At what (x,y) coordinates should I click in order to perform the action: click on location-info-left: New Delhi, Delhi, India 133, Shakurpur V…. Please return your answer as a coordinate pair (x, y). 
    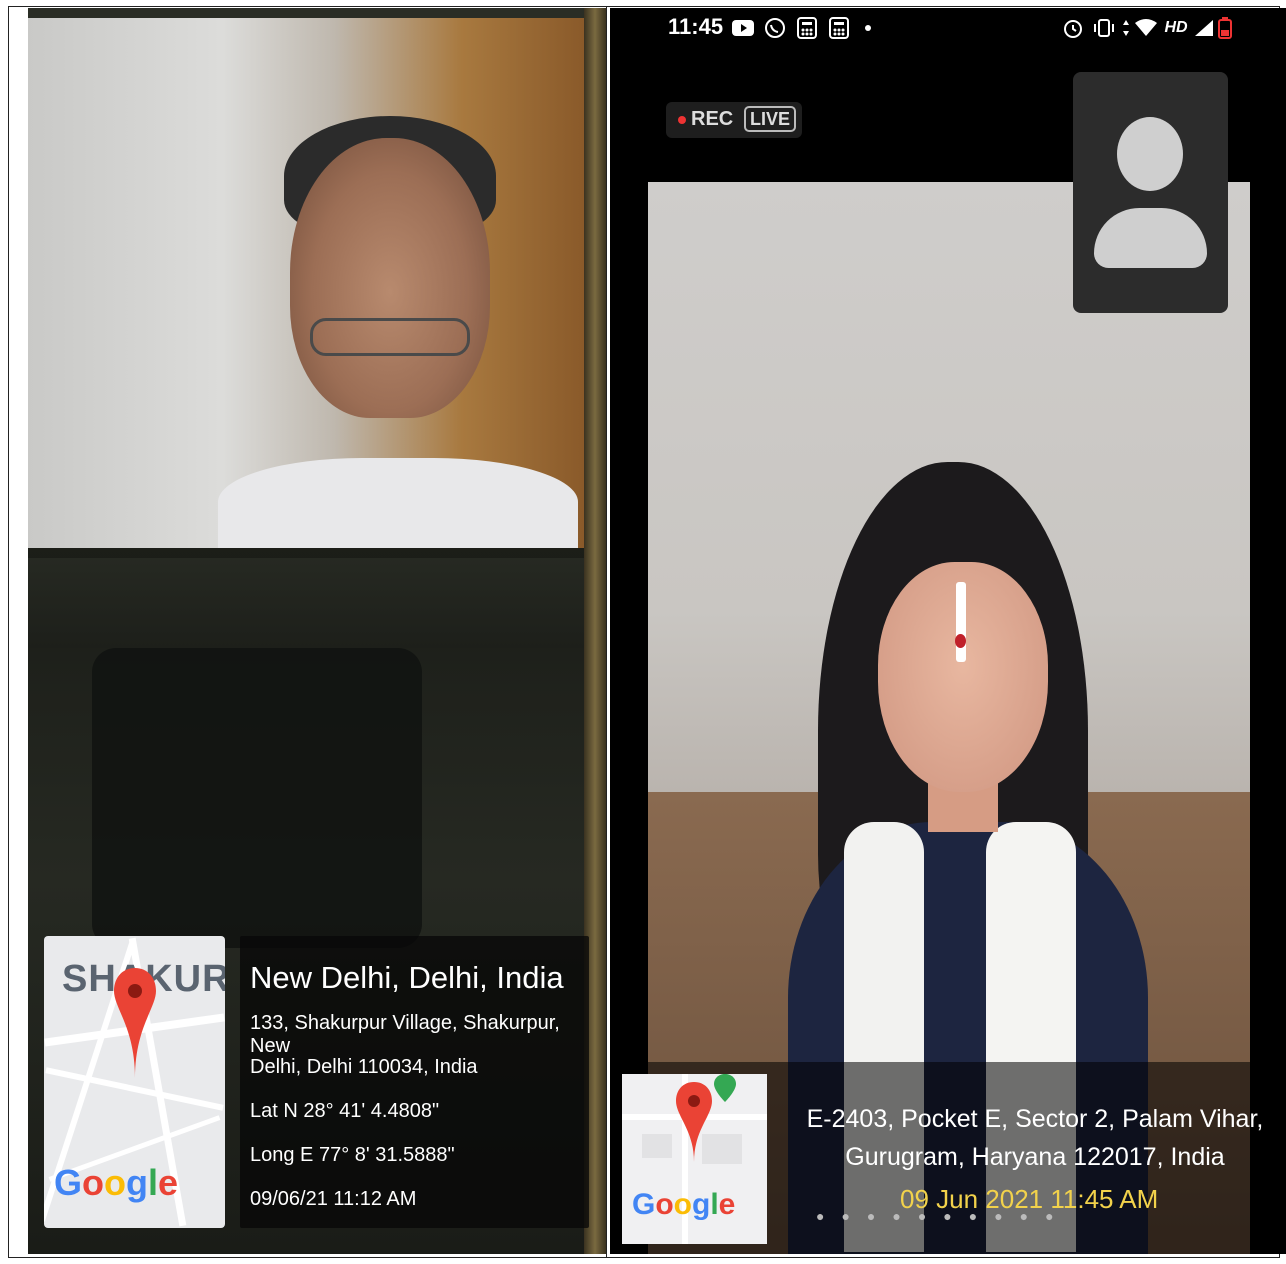
    Looking at the image, I should click on (414, 1082).